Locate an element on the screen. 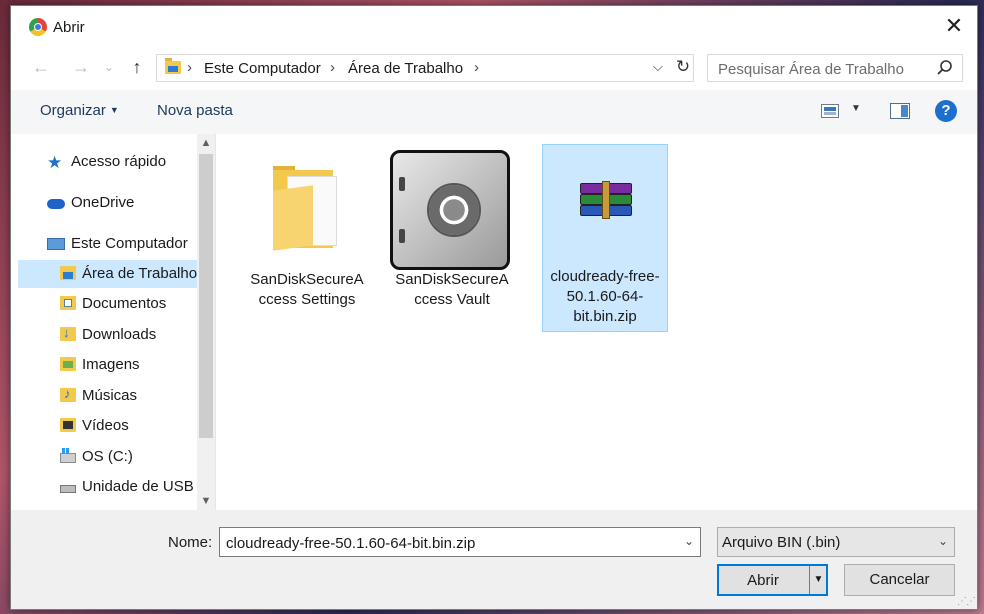 This screenshot has height=614, width=984. sidebar-item-unidade-de-usb: Unidade de USB is located at coordinates (128, 487).